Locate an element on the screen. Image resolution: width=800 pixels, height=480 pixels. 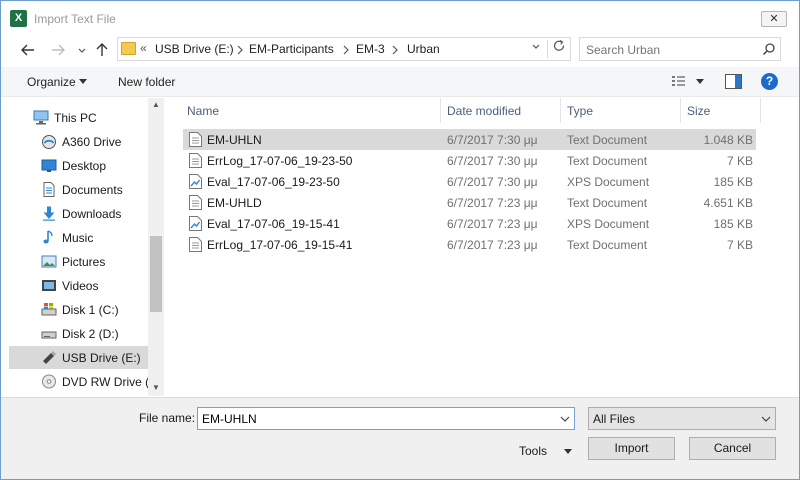
usb-drive-icon is located at coordinates (49, 357).